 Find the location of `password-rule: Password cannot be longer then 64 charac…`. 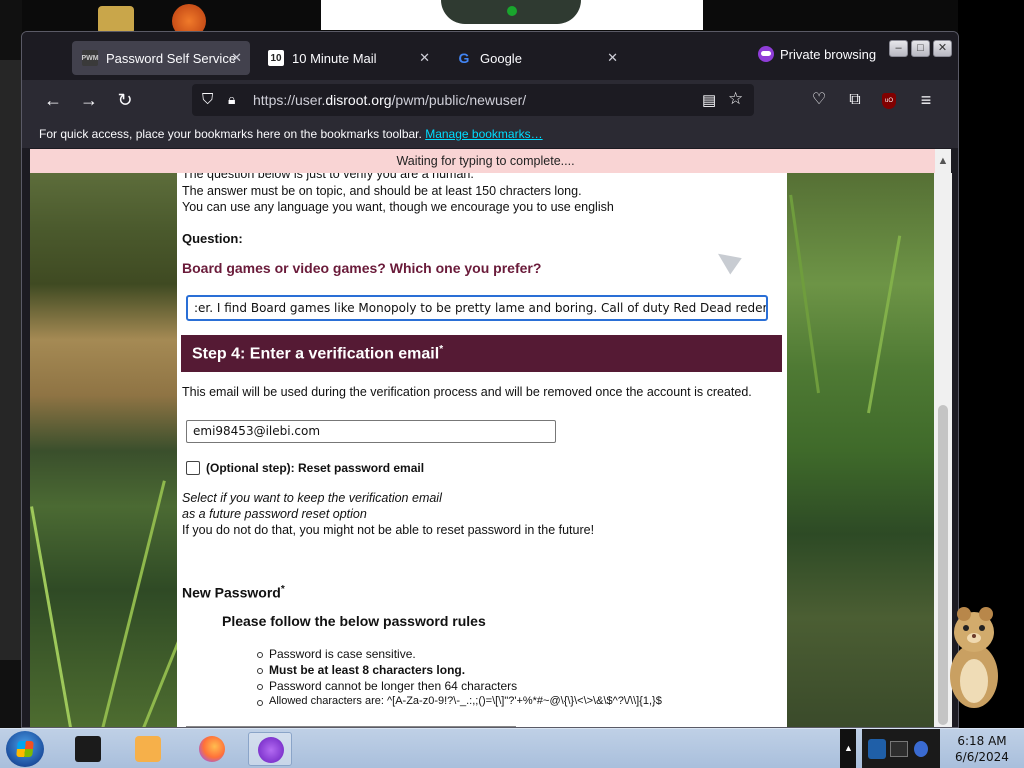

password-rule: Password cannot be longer then 64 charac… is located at coordinates (459, 687).